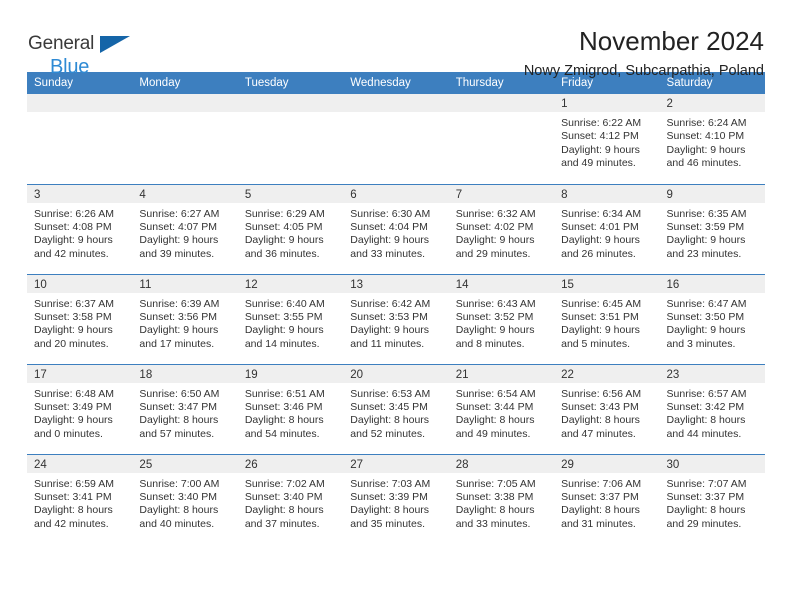  What do you see at coordinates (494, 496) in the screenshot?
I see `day-info-line: Sunset: 3:38 PM` at bounding box center [494, 496].